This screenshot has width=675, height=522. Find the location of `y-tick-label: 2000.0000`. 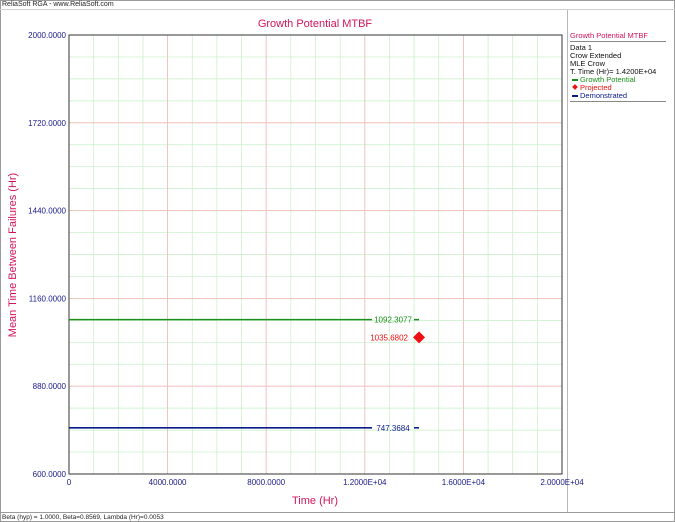

y-tick-label: 2000.0000 is located at coordinates (47, 35).